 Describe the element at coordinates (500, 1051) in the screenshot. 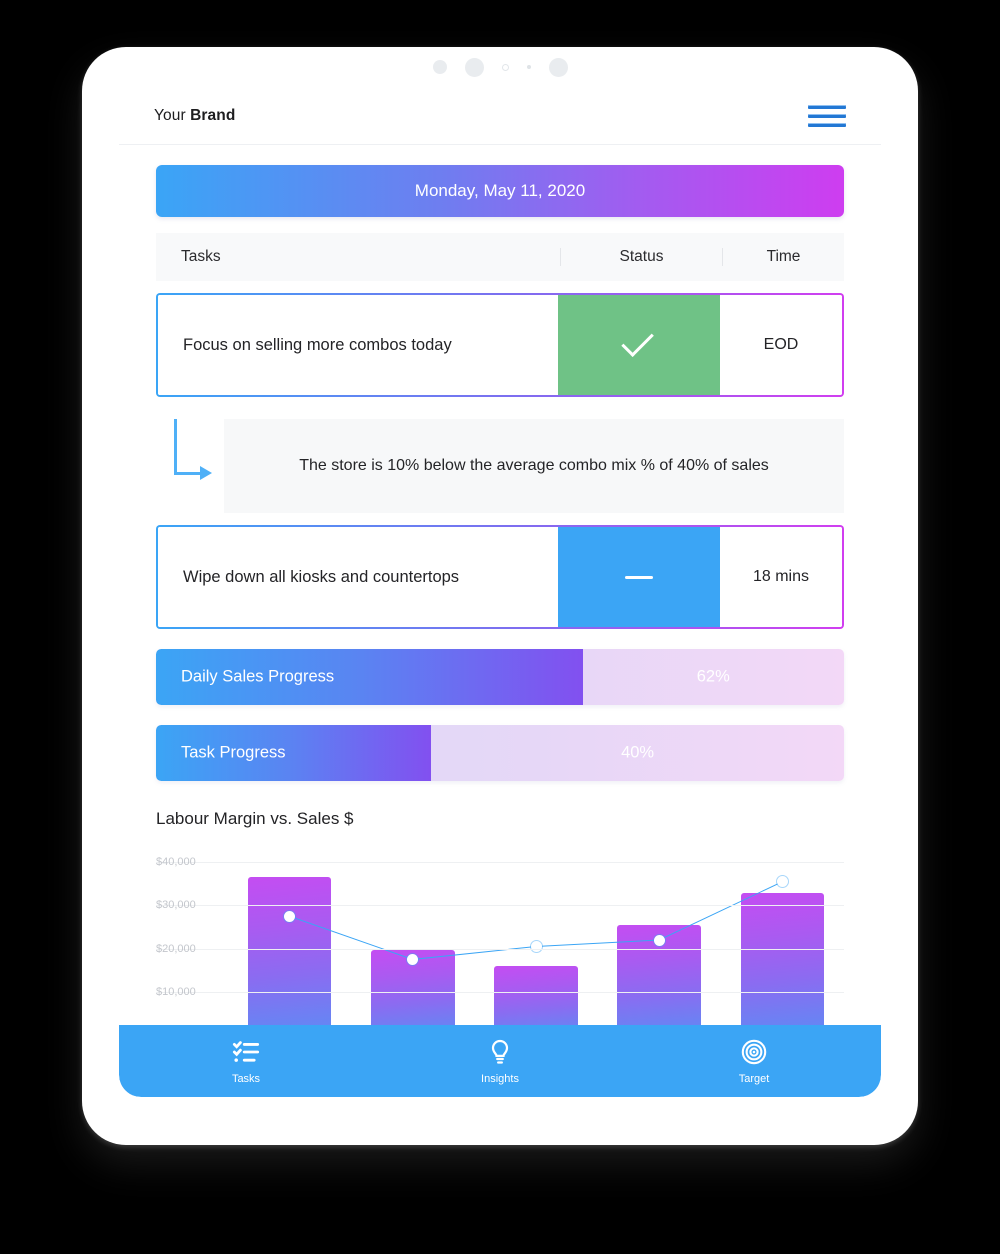

I see `lightbulb-icon` at that location.